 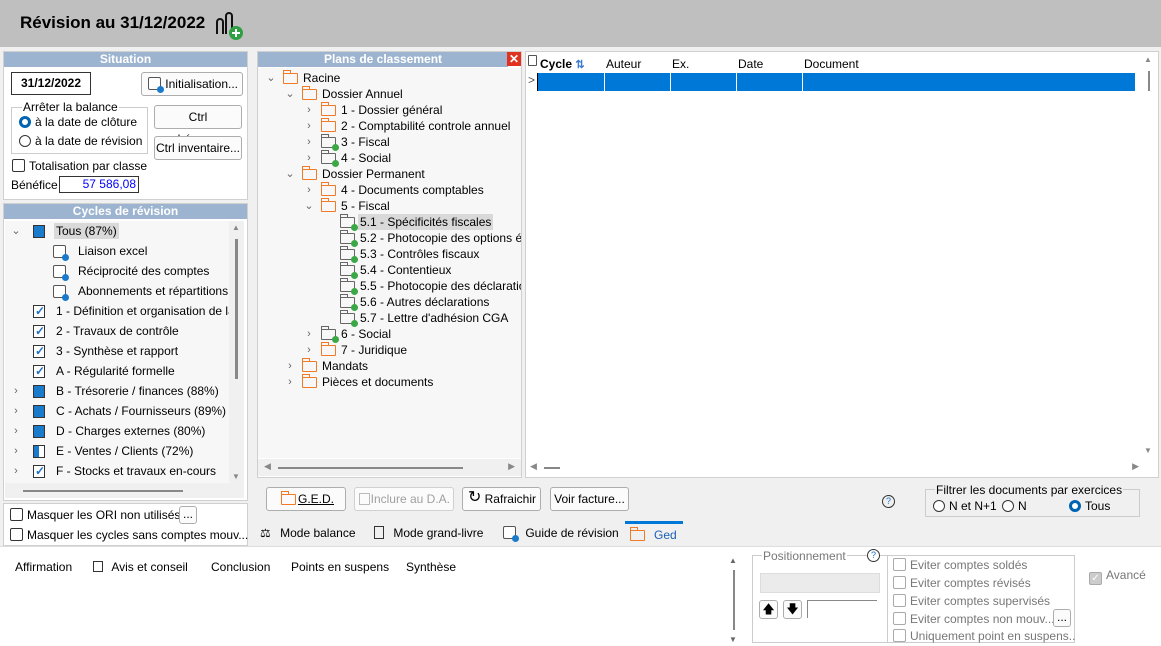 I want to click on arrow-up-button: 🡅, so click(x=768, y=609).